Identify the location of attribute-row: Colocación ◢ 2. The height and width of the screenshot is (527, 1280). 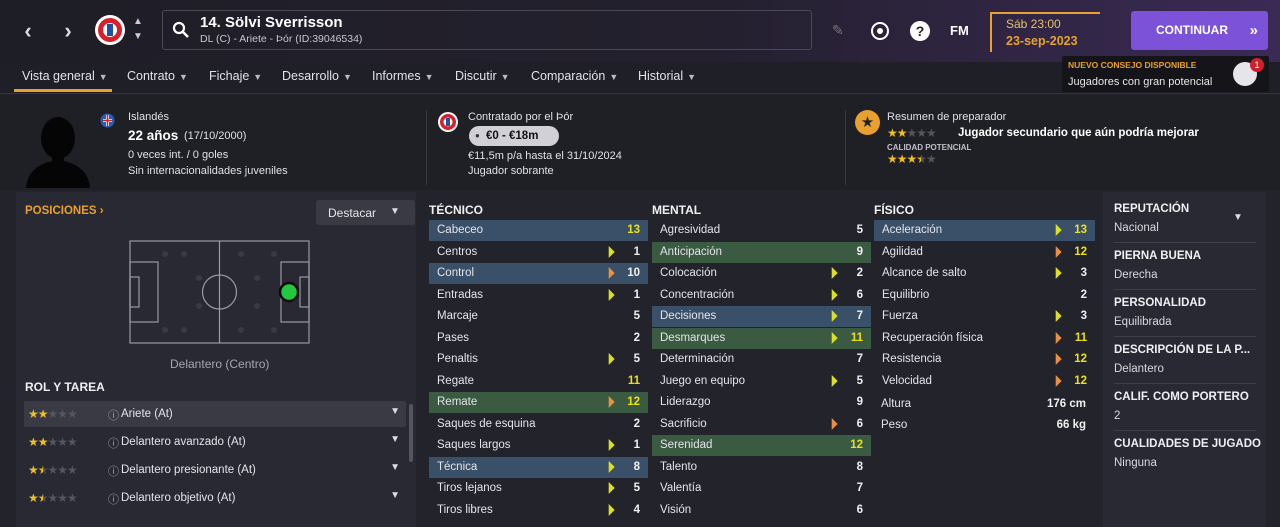
(761, 273).